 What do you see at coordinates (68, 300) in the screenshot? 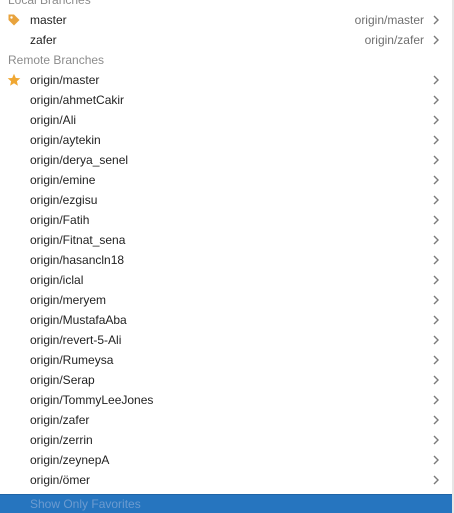
I see `branch-name: origin/meryem` at bounding box center [68, 300].